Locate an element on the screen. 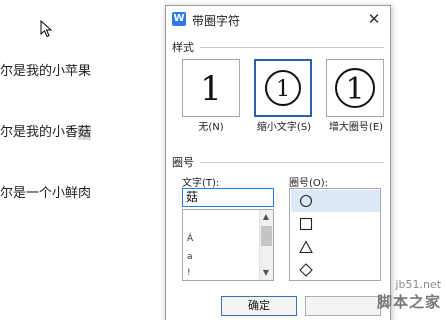 Image resolution: width=447 pixels, height=320 pixels. style-shrink-label: 缩小文字(S) is located at coordinates (284, 127).